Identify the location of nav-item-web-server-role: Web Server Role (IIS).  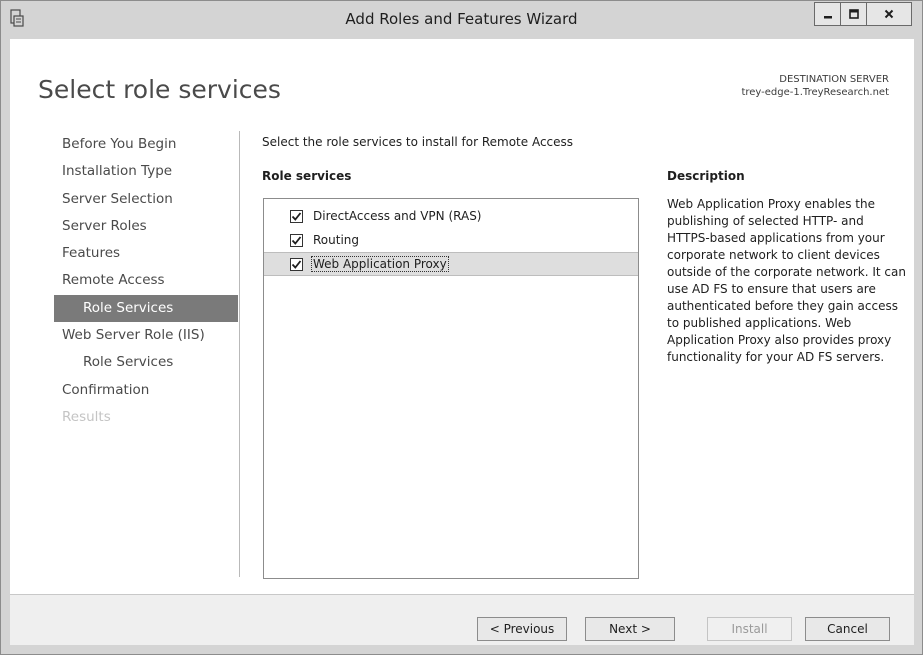
(146, 335).